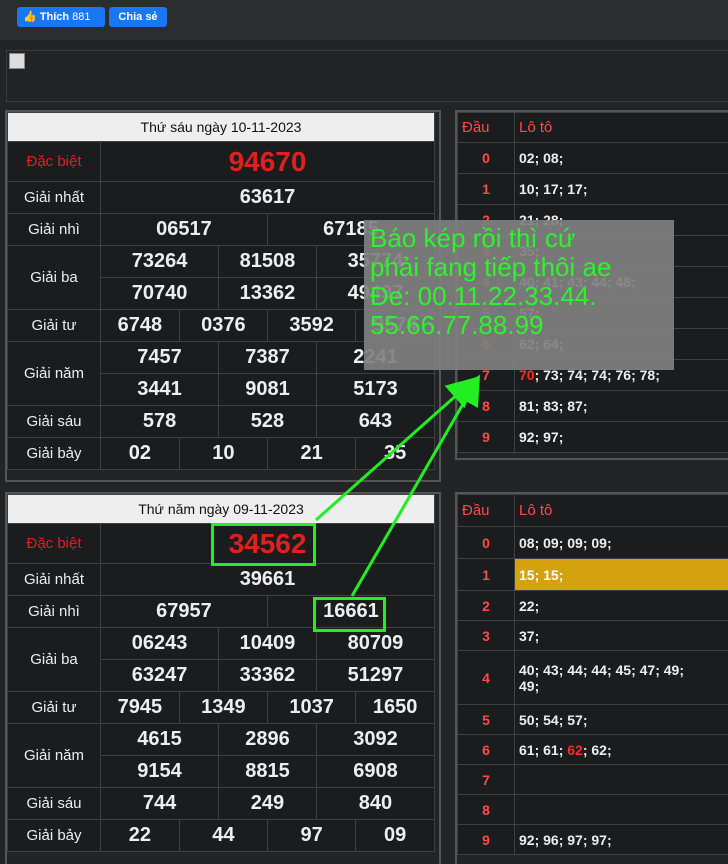 The width and height of the screenshot is (728, 864). Describe the element at coordinates (522, 238) in the screenshot. I see `note-line: Báo kép rồi thì cứ` at that location.